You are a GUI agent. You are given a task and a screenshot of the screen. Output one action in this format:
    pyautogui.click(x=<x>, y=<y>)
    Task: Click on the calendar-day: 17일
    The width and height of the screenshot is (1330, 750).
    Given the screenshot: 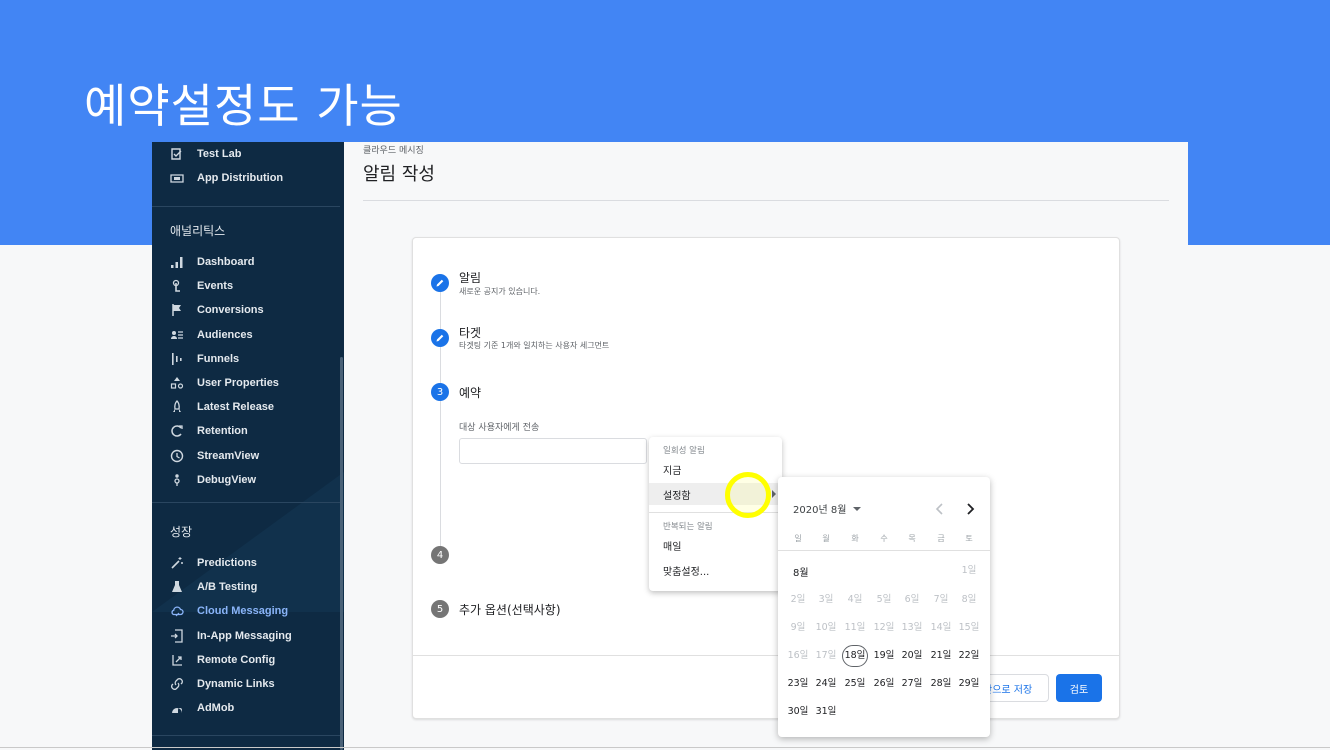 What is the action you would take?
    pyautogui.click(x=826, y=655)
    